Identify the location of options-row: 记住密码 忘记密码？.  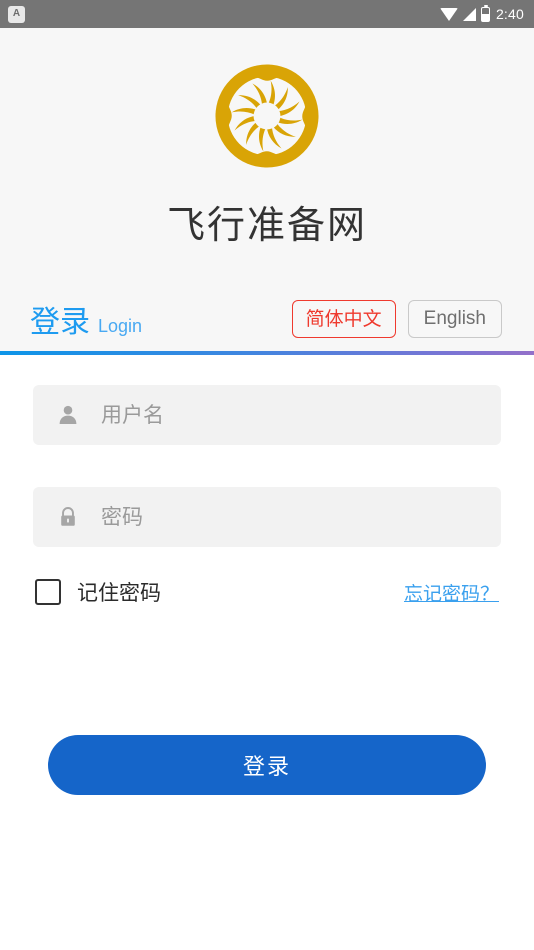
(267, 592).